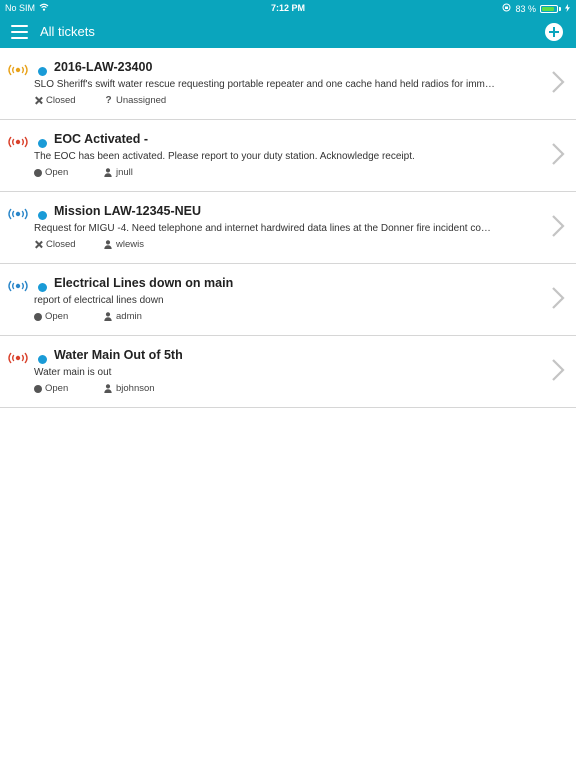 This screenshot has height=768, width=576. I want to click on ticket-title: EOC Activated -, so click(101, 139).